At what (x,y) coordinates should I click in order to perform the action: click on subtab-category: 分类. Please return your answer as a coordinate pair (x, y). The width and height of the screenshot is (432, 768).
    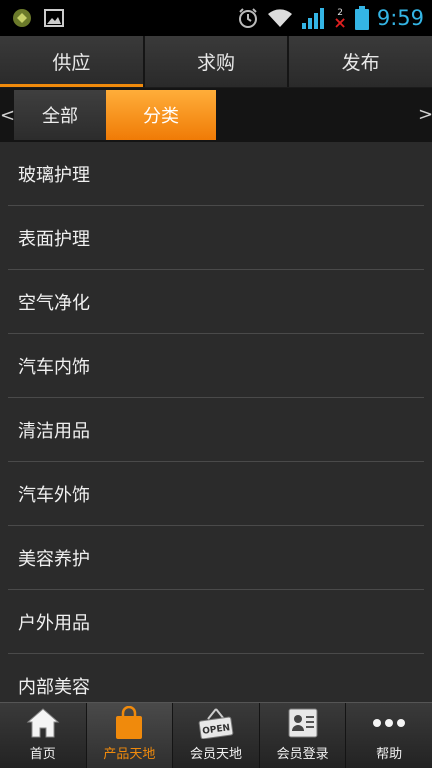
    Looking at the image, I should click on (161, 115).